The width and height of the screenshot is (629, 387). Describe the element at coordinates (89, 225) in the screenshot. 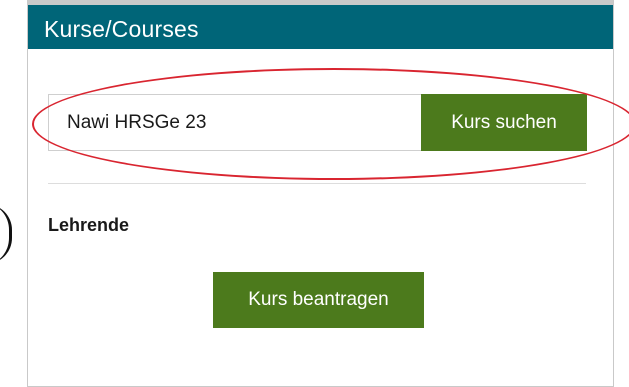

I see `teachers-heading: Lehrende` at that location.